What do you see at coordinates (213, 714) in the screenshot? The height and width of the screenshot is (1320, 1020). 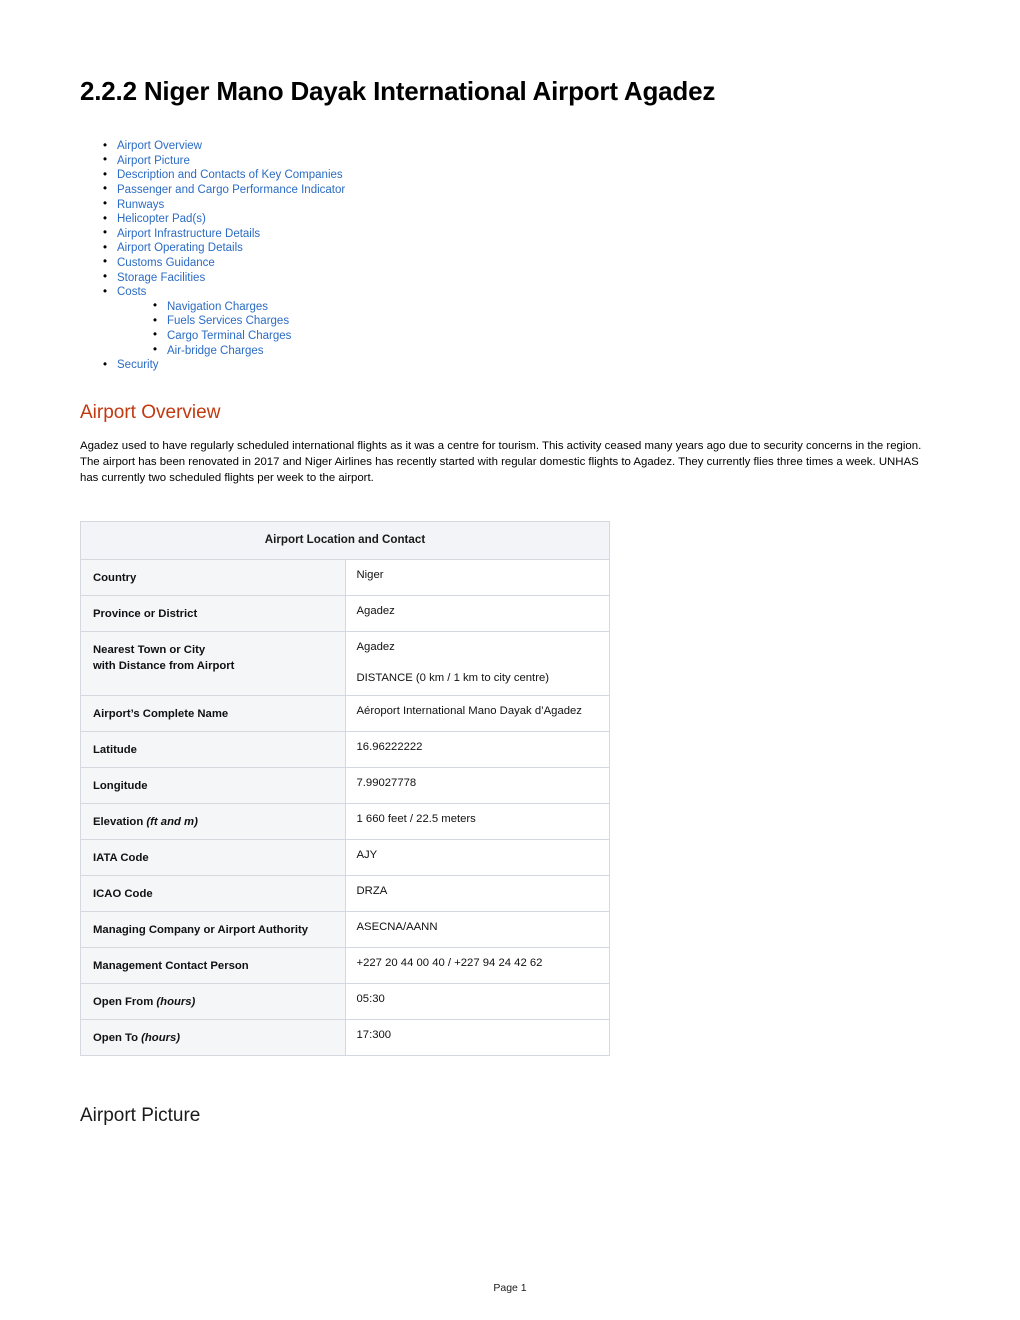 I see `row-label-airports-complete-name: Airport’s Complete Name` at bounding box center [213, 714].